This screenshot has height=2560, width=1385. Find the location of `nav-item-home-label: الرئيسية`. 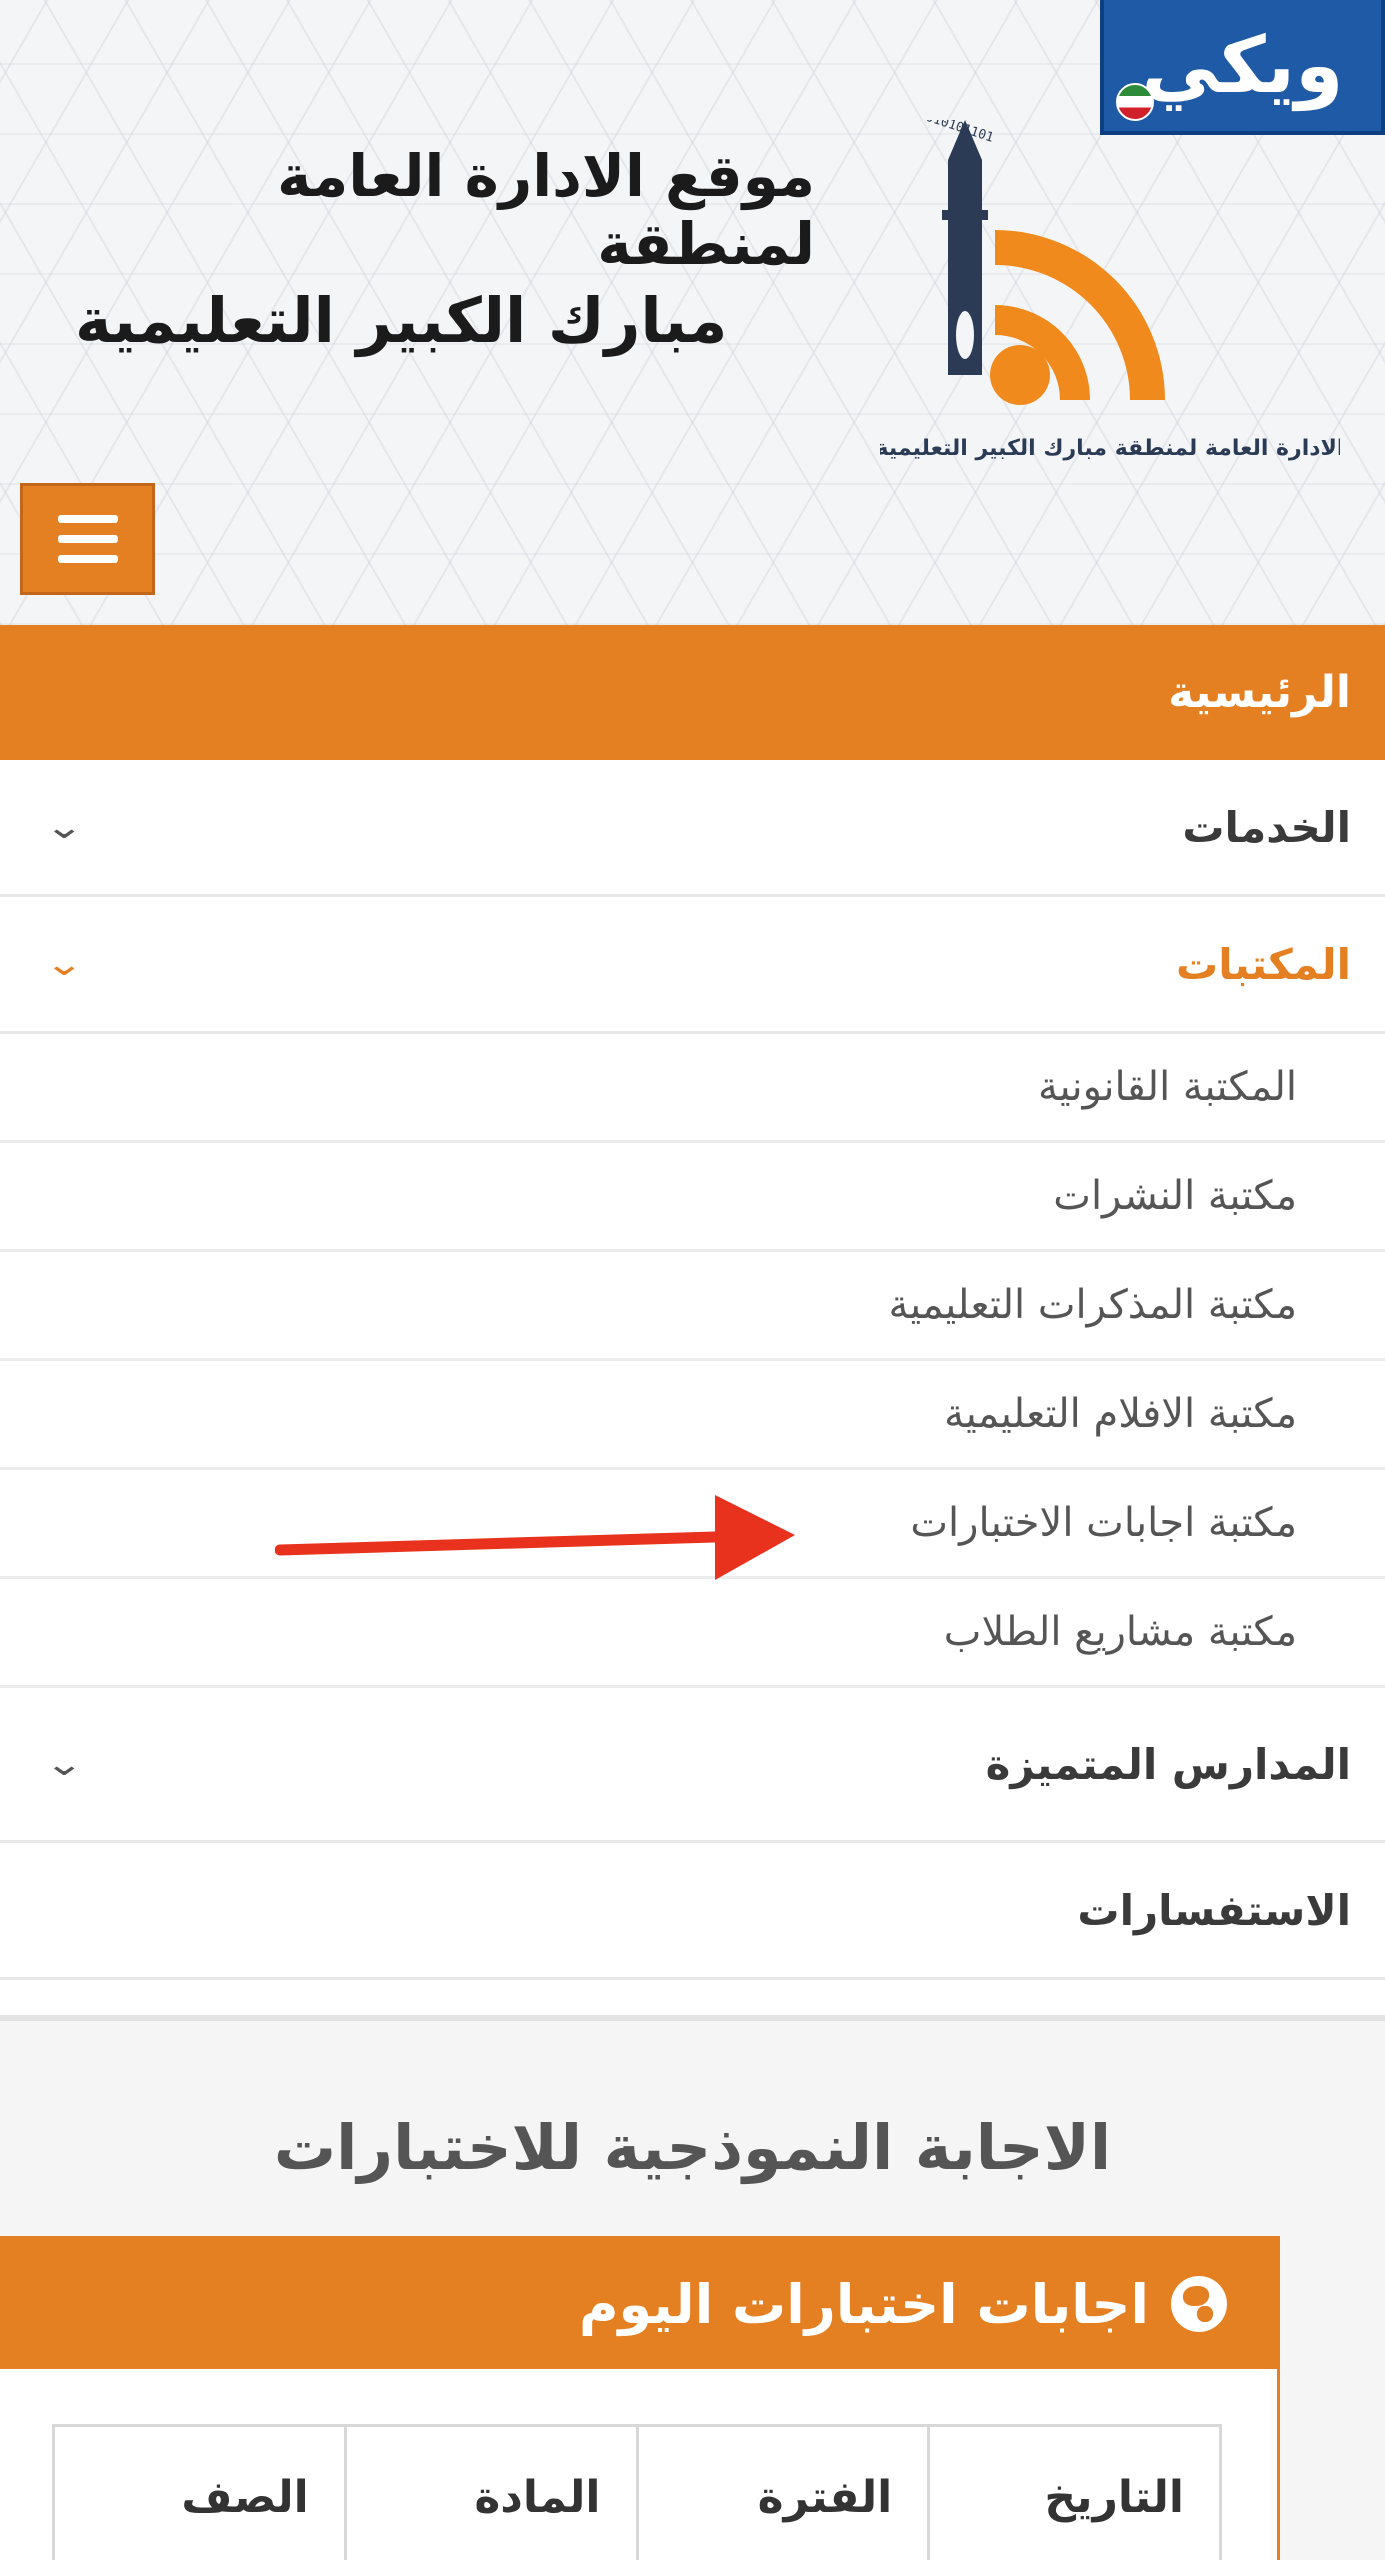

nav-item-home-label: الرئيسية is located at coordinates (1259, 692).